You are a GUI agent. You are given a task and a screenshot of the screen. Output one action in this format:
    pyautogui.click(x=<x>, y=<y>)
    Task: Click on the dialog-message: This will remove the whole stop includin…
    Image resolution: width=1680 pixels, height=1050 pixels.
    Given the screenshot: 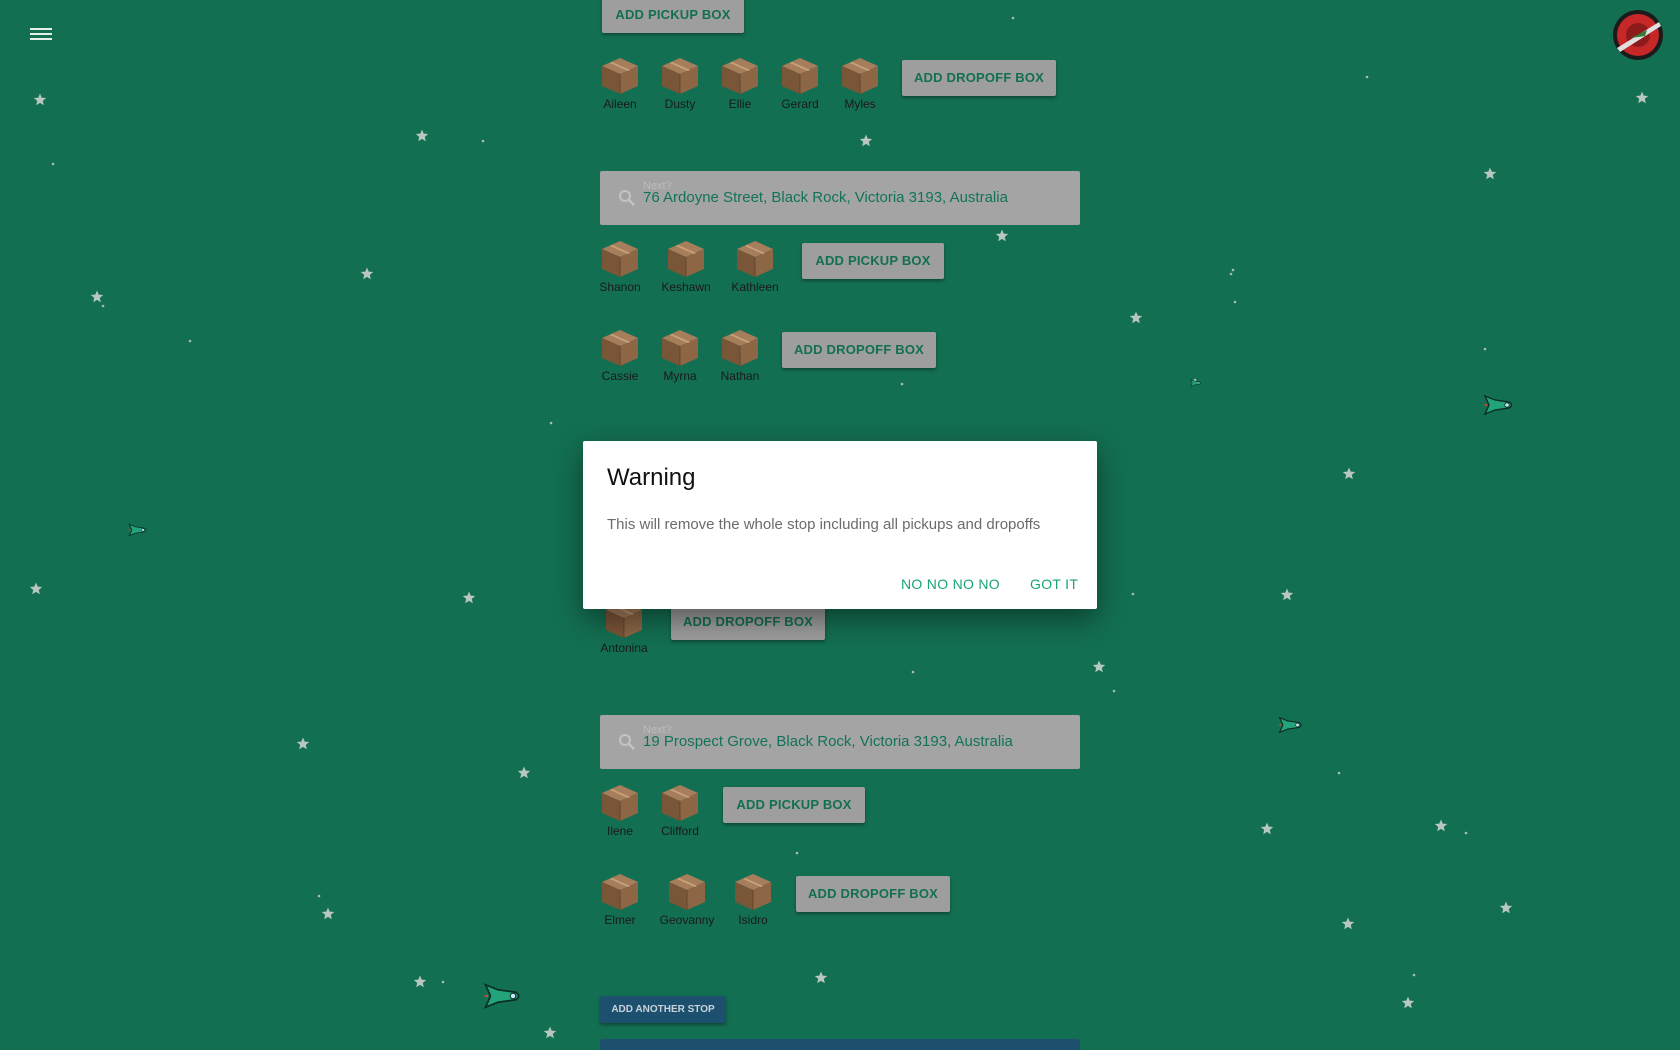 What is the action you would take?
    pyautogui.click(x=824, y=524)
    